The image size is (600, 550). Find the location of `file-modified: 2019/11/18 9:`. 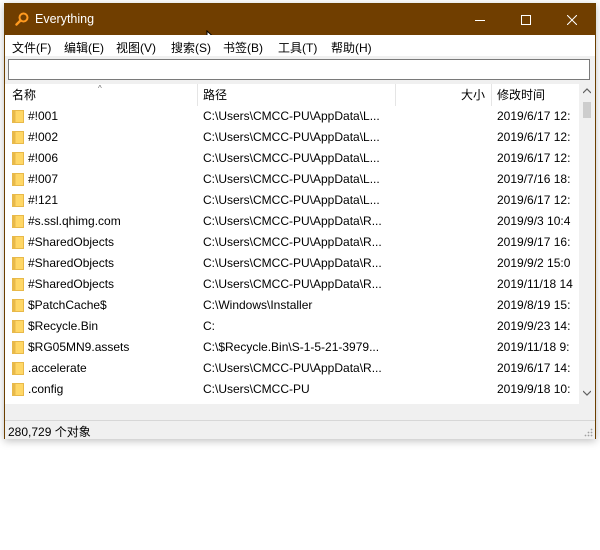

file-modified: 2019/11/18 9: is located at coordinates (533, 347).